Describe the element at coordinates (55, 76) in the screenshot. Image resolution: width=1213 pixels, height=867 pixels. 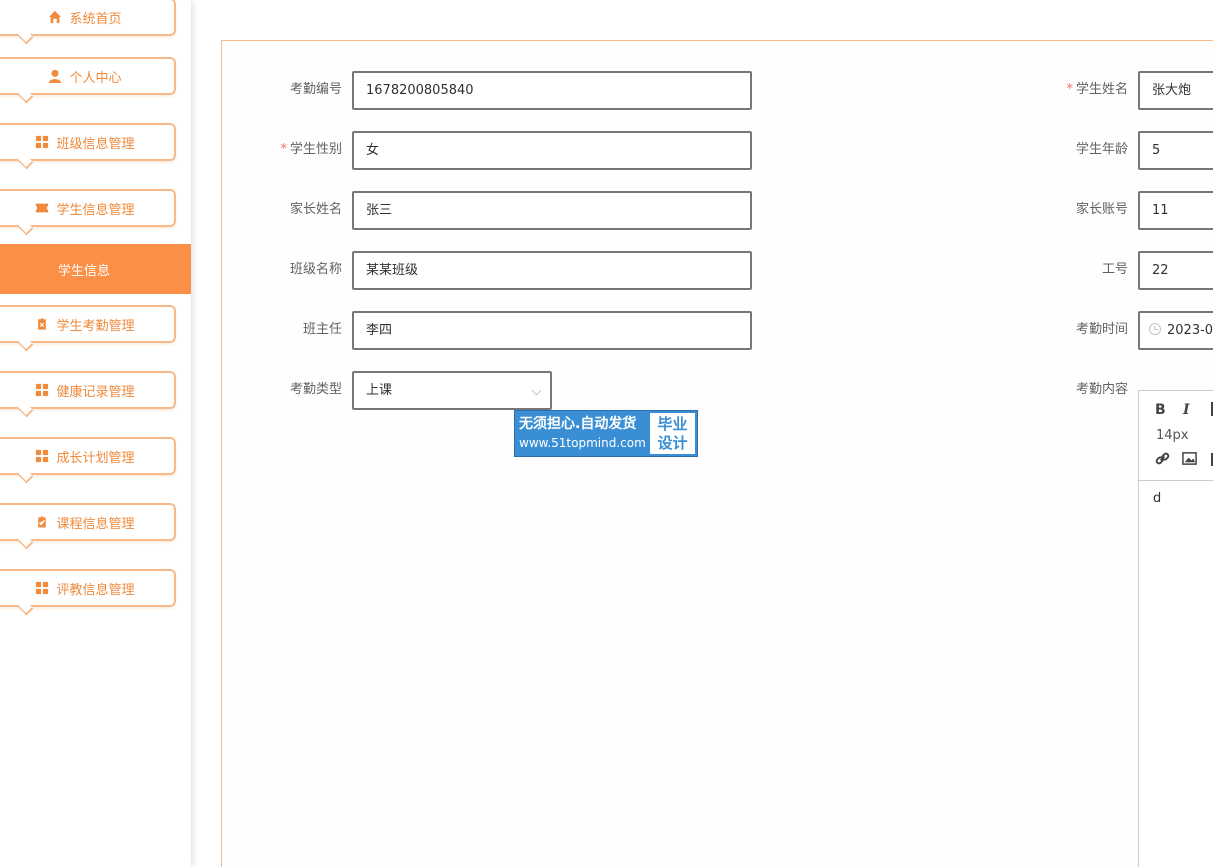
I see `user-icon` at that location.